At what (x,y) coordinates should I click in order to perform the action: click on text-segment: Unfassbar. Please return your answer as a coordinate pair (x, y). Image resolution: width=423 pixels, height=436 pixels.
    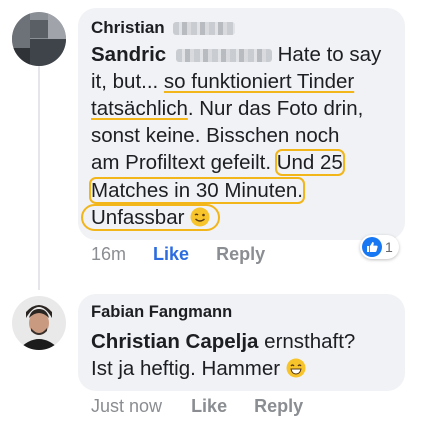
    Looking at the image, I should click on (138, 217).